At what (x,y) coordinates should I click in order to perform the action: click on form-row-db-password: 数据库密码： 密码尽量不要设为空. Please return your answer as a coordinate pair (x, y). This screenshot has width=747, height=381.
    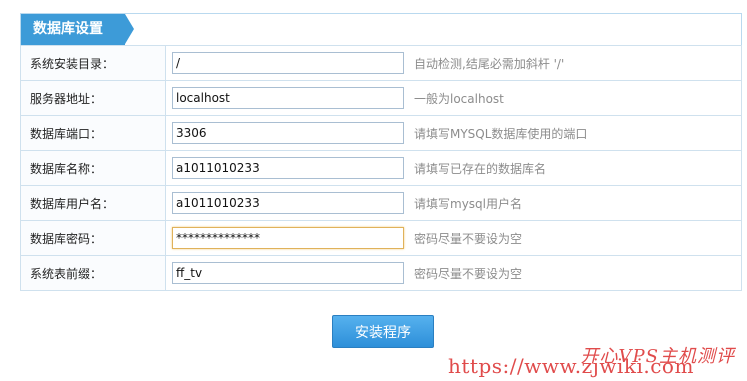
    Looking at the image, I should click on (381, 238).